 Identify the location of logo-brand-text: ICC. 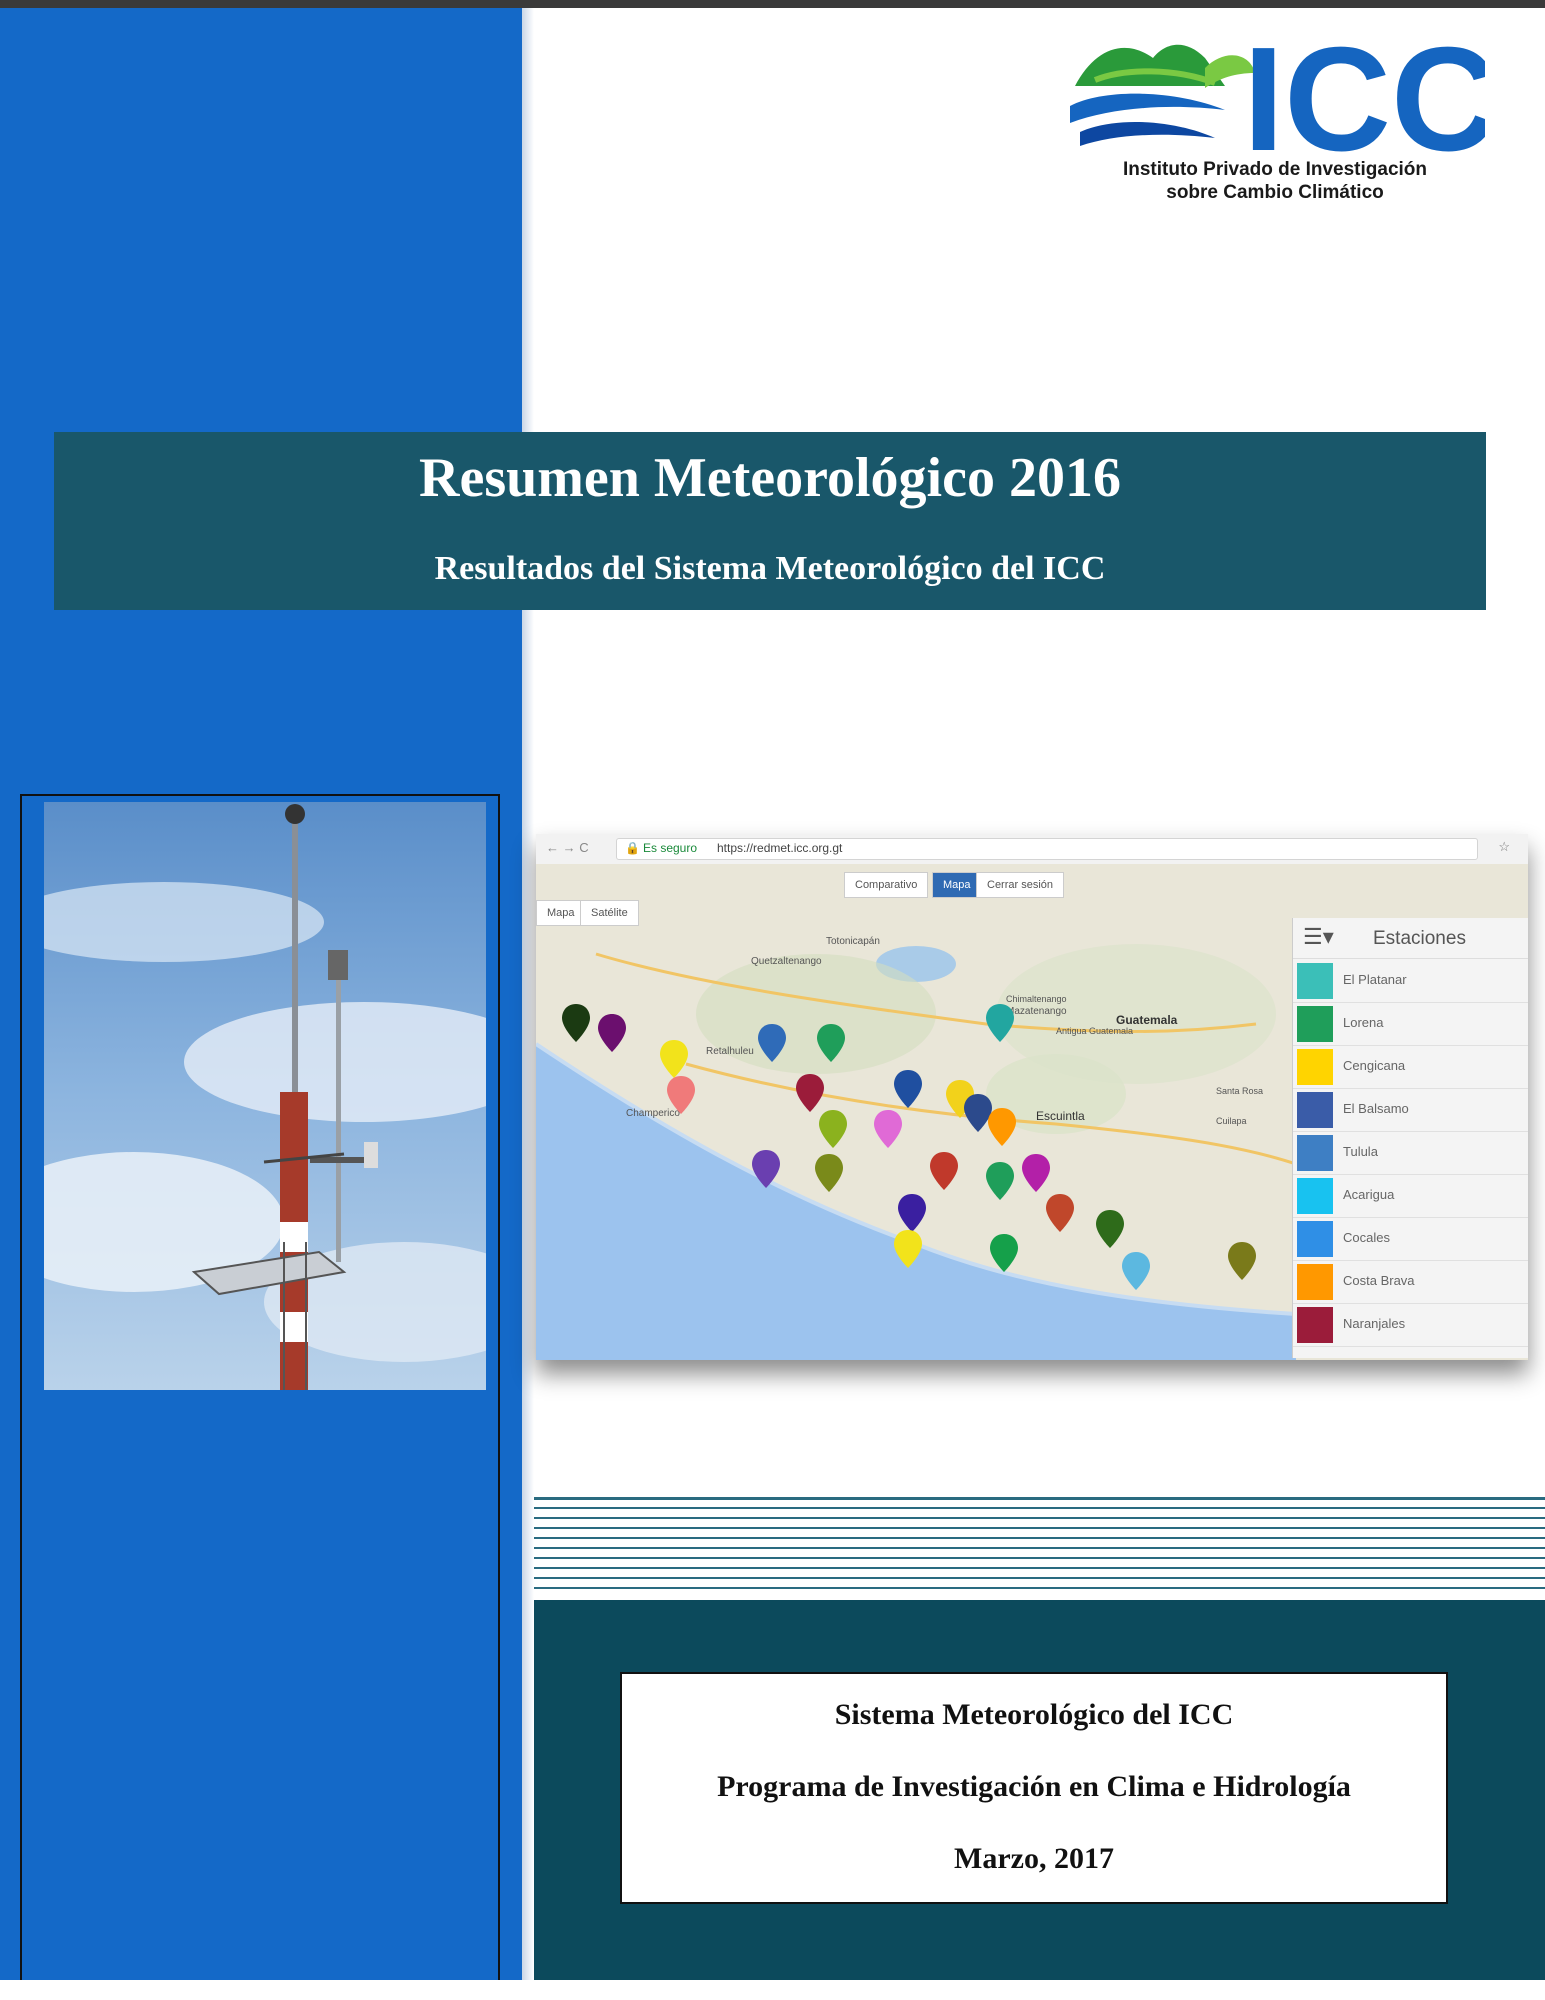
(1364, 93).